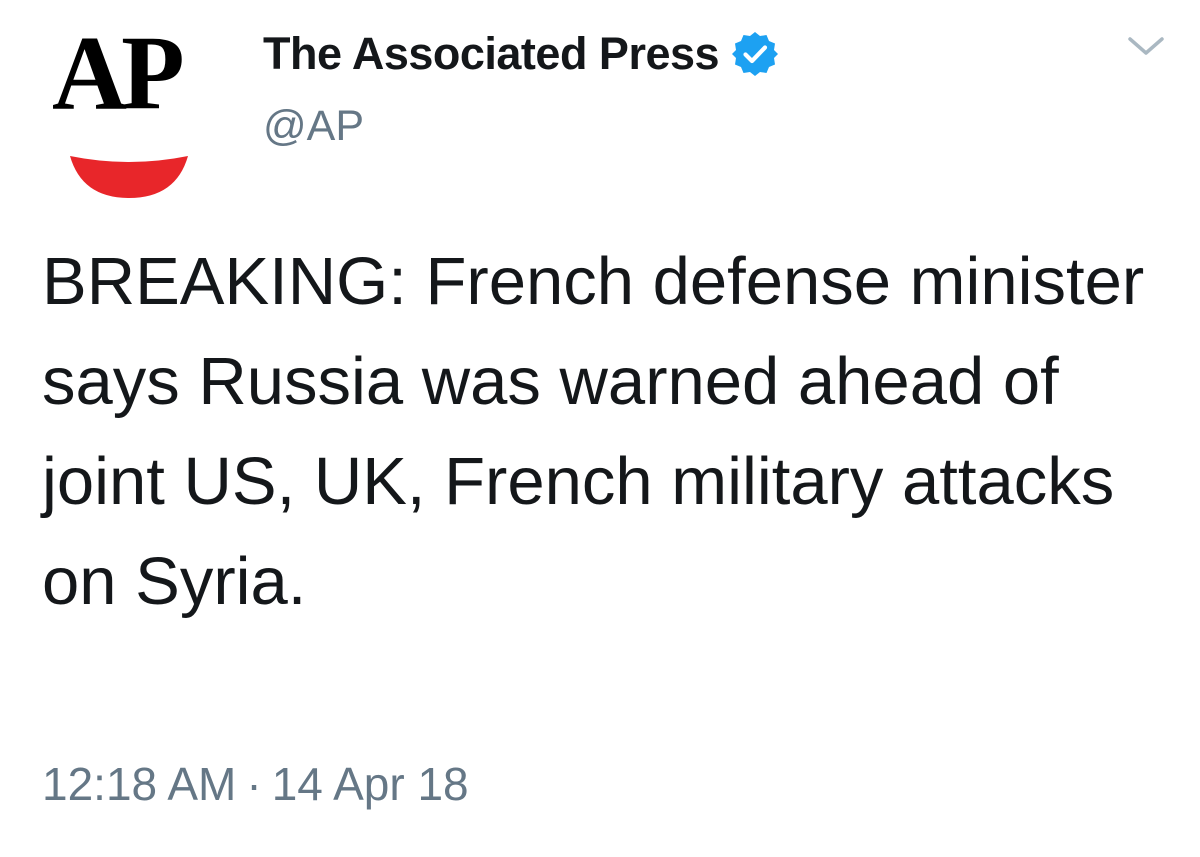 The width and height of the screenshot is (1200, 857). I want to click on avatar: AP, so click(128, 109).